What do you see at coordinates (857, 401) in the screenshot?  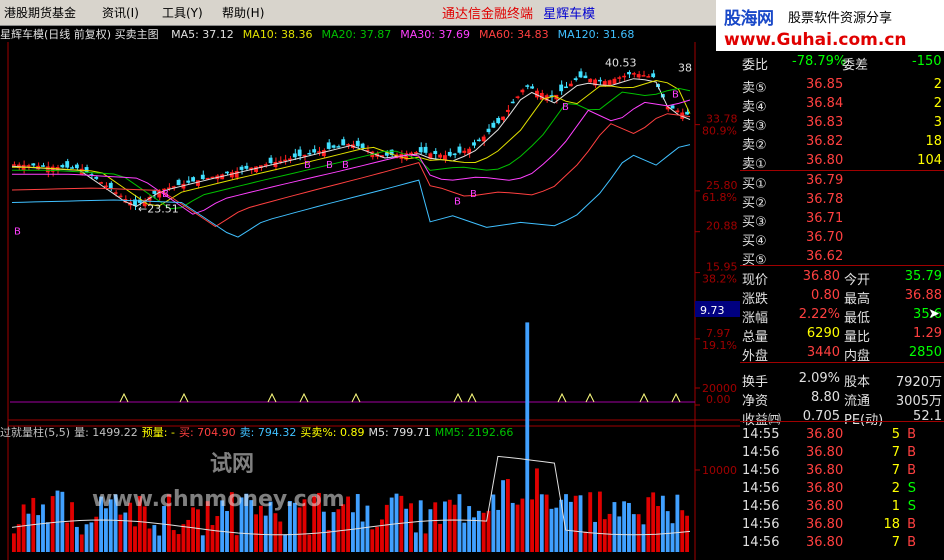 I see `stat-label: 流通` at bounding box center [857, 401].